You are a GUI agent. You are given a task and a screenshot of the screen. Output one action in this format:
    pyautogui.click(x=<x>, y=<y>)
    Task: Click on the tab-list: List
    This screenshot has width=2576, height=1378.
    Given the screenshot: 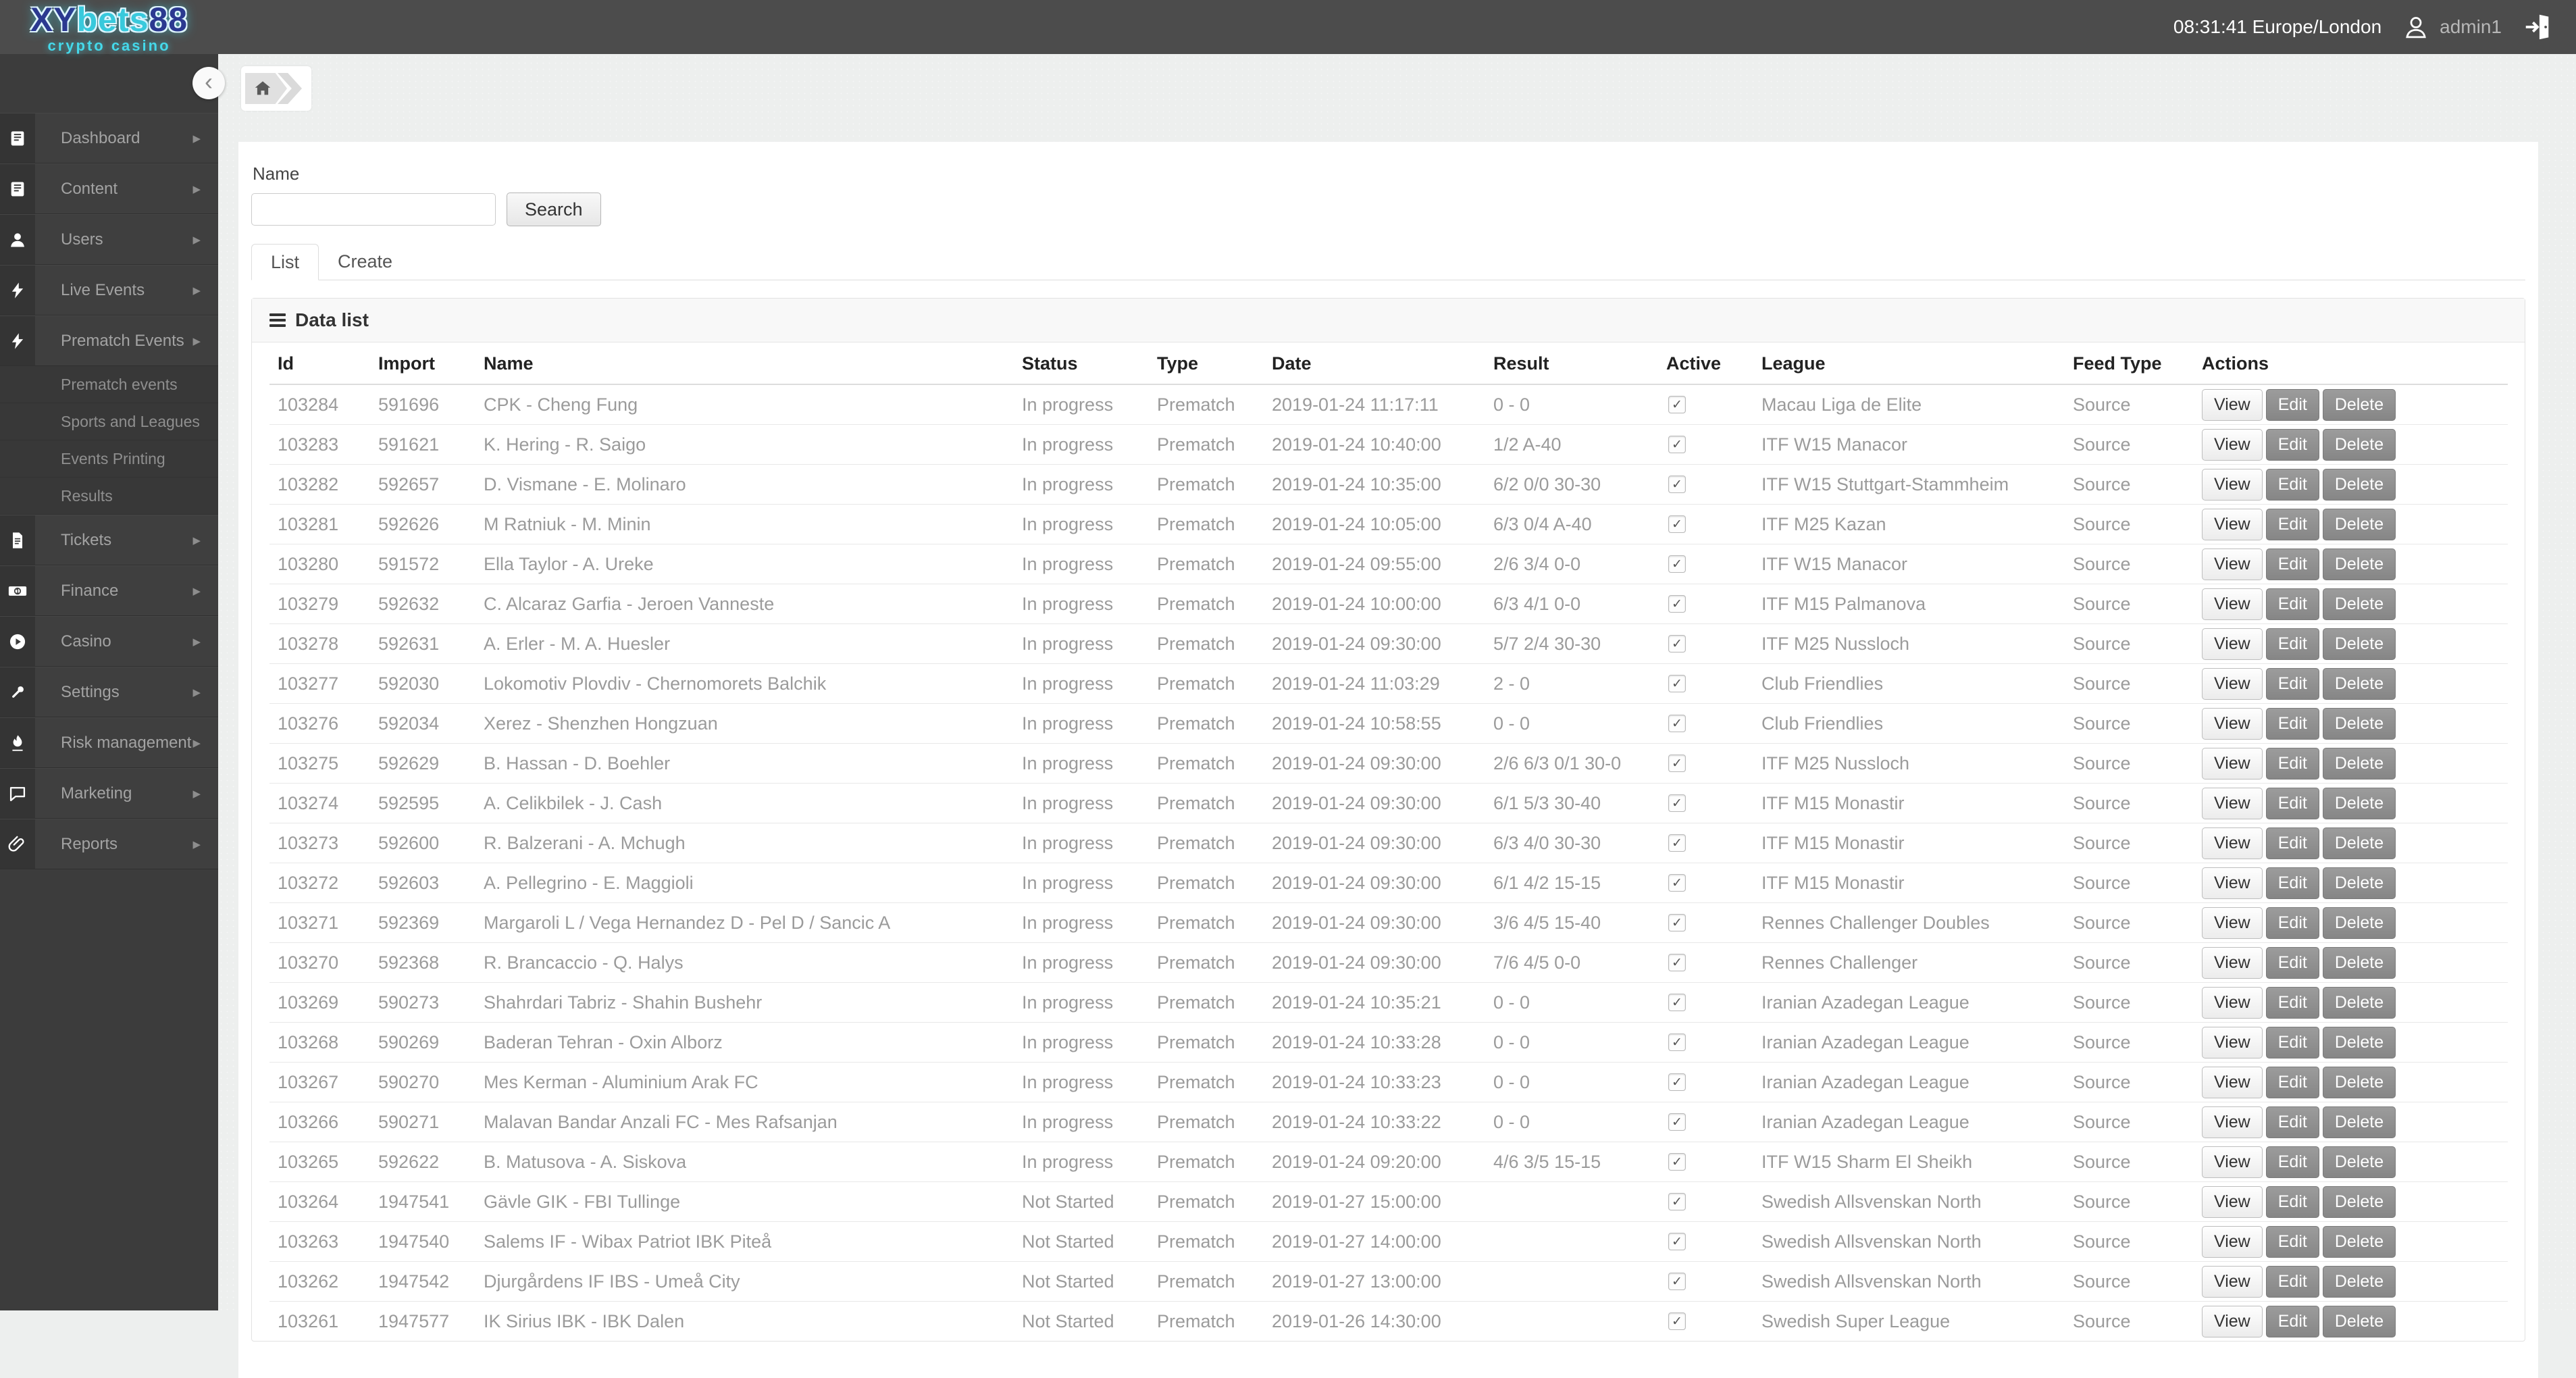 What is the action you would take?
    pyautogui.click(x=285, y=262)
    